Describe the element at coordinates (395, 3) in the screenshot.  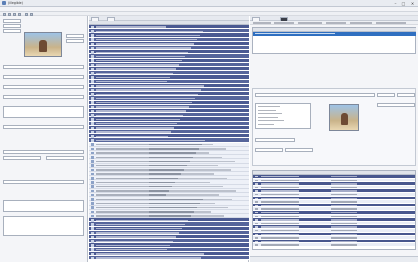
I see `minimize-button: –` at that location.